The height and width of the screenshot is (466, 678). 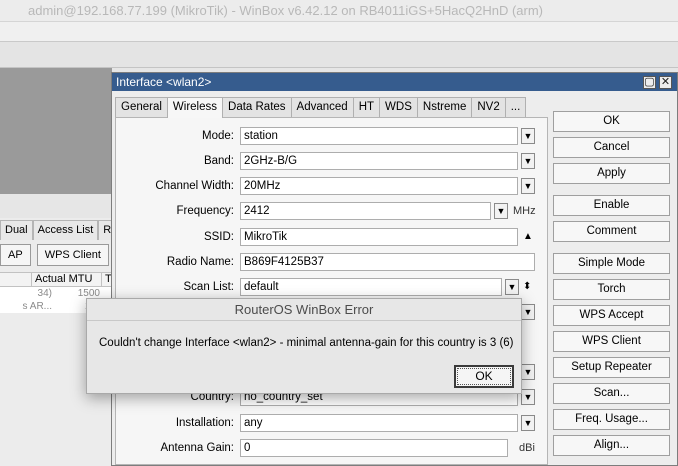 I want to click on tab-nv2: NV2, so click(x=488, y=107).